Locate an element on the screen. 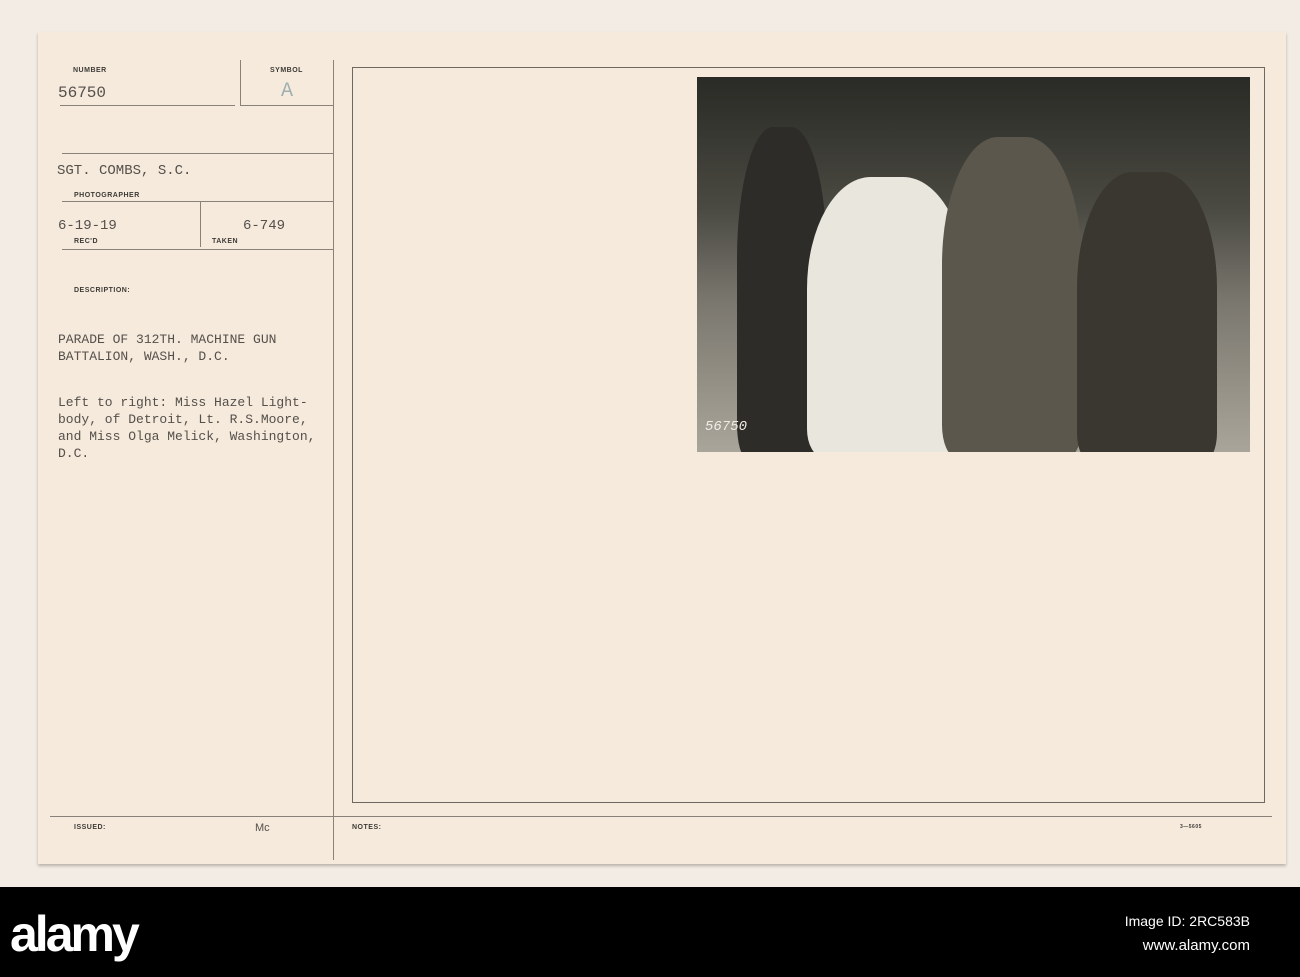 The width and height of the screenshot is (1300, 977). number-value: 56750 is located at coordinates (82, 93).